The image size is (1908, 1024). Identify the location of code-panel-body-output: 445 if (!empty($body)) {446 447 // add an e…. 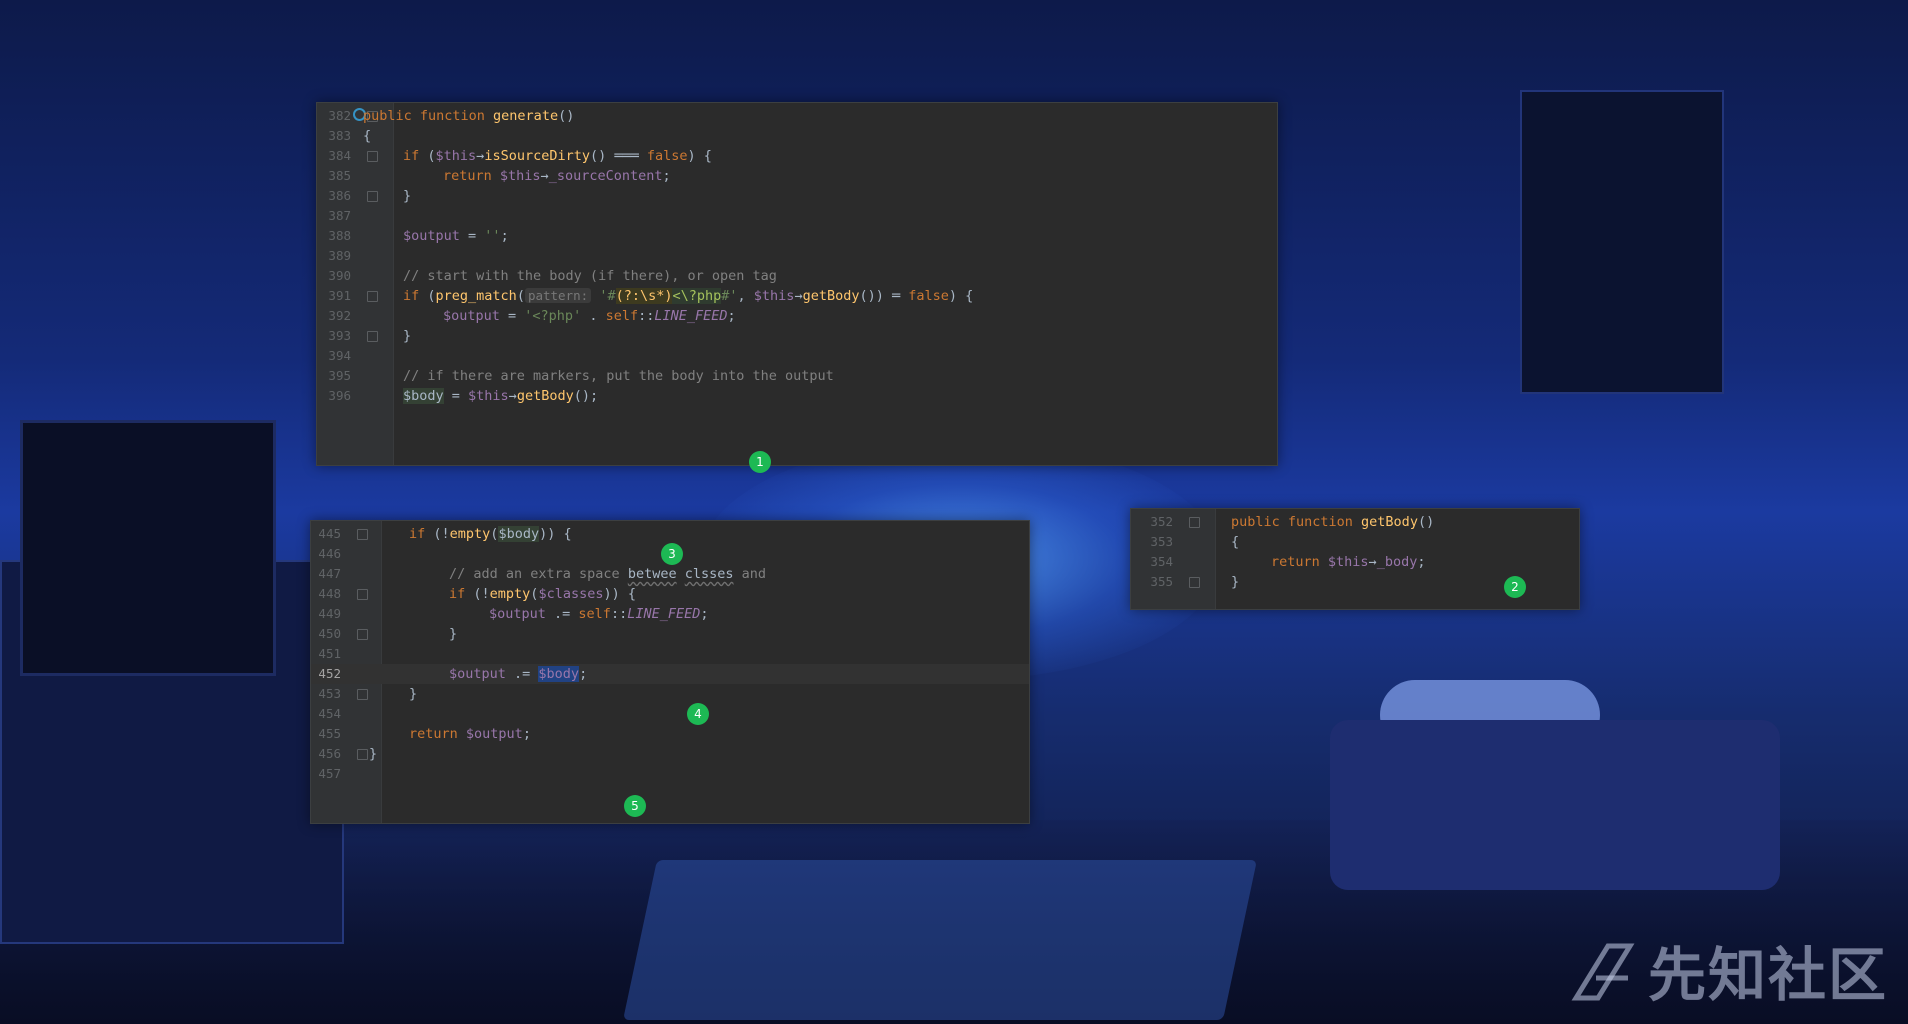
(670, 672).